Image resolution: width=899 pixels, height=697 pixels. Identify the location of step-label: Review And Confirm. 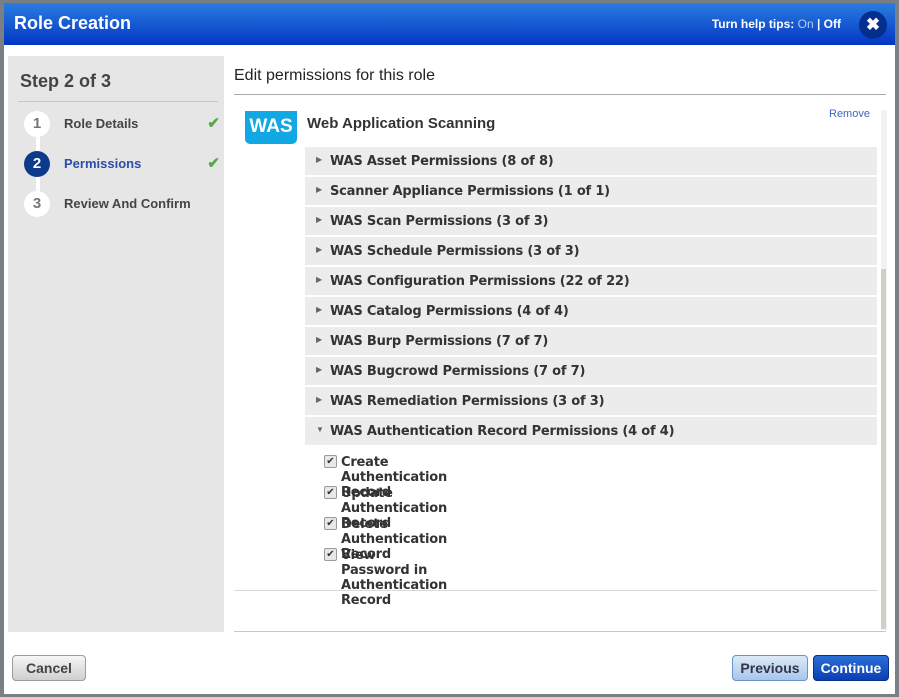
(127, 203).